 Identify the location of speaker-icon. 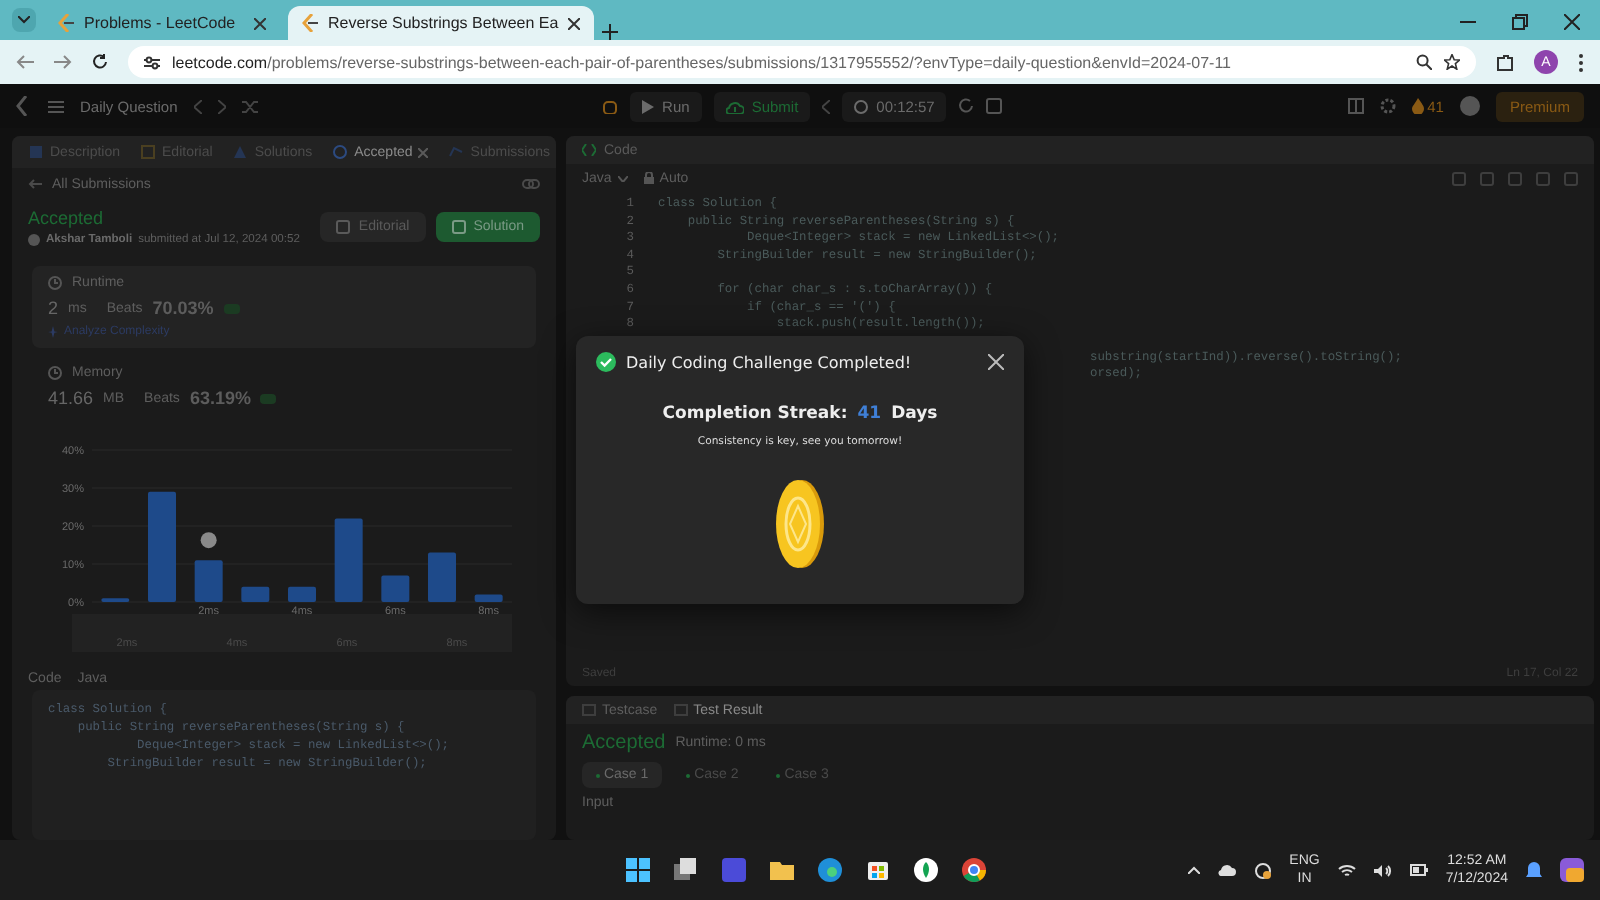
(1382, 870).